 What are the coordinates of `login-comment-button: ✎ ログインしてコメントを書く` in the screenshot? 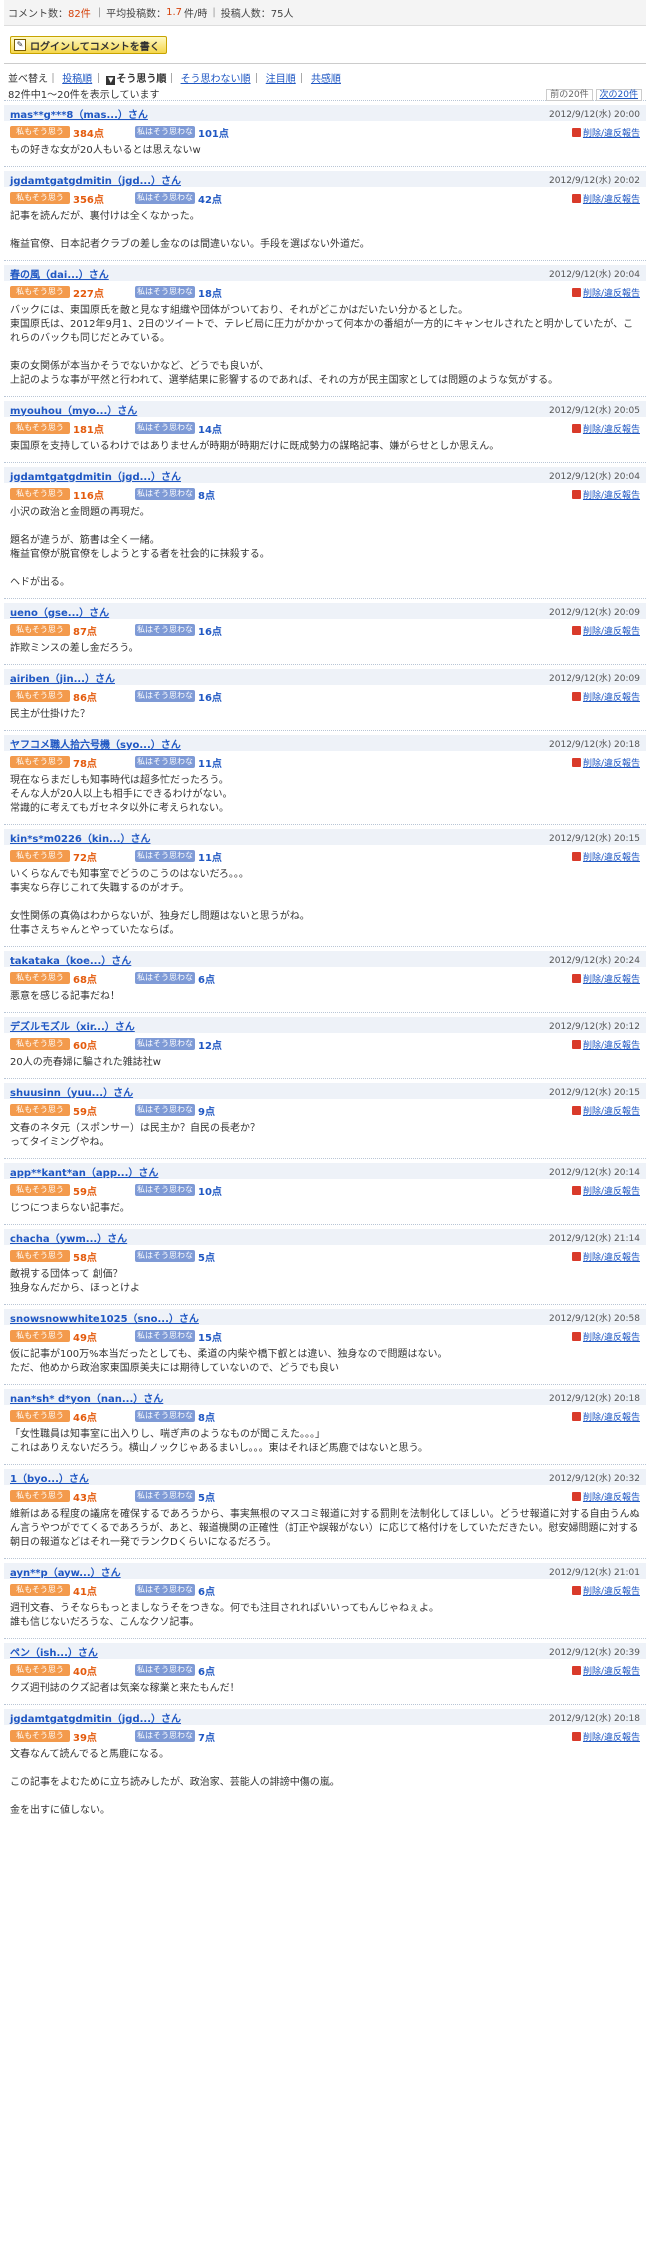 It's located at (88, 45).